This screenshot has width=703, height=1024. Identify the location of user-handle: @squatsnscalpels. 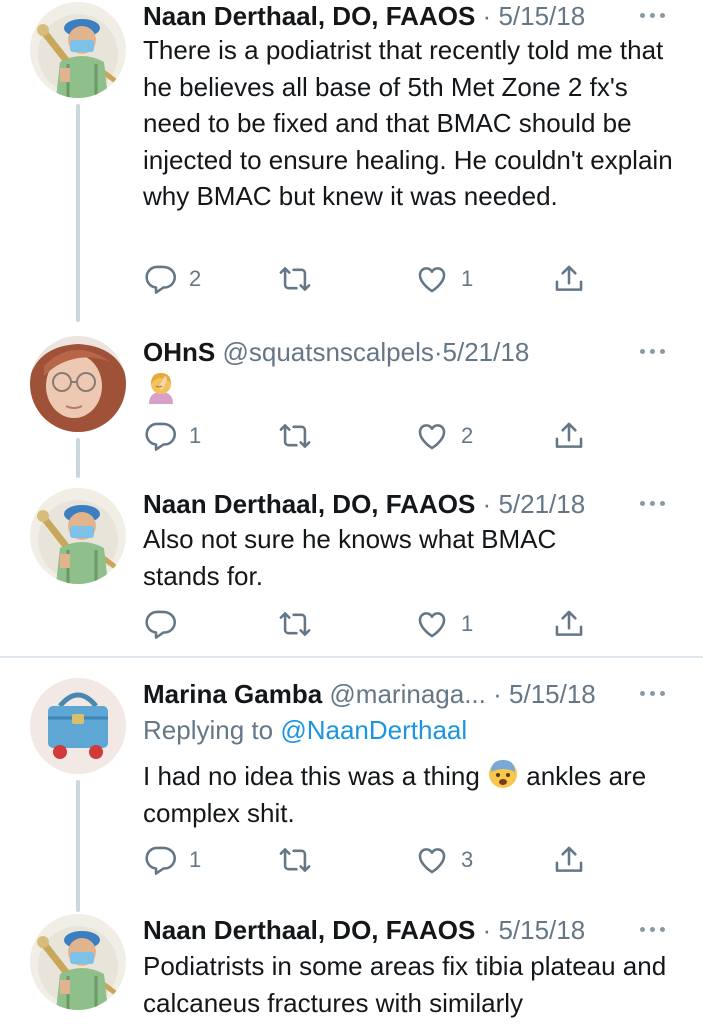
(327, 352).